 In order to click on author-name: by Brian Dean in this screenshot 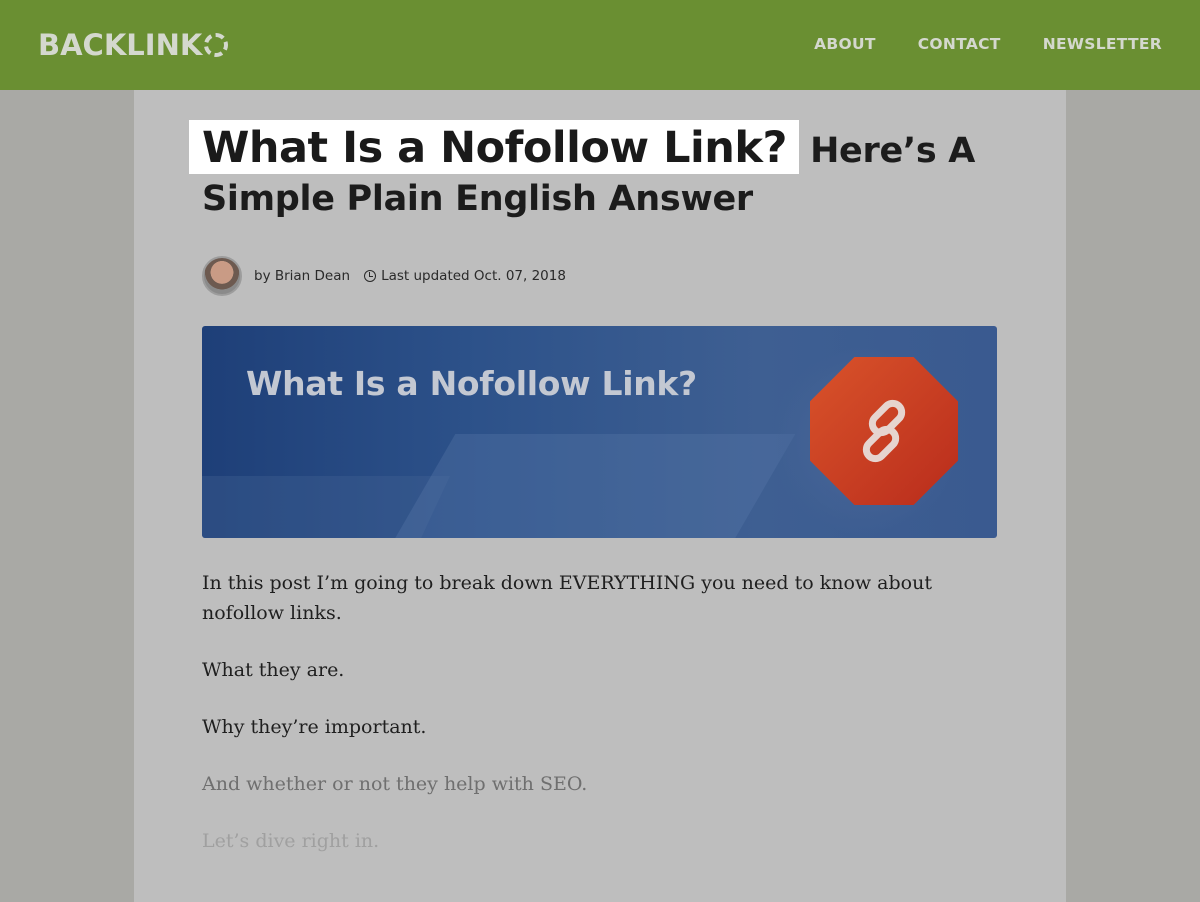, I will do `click(302, 276)`.